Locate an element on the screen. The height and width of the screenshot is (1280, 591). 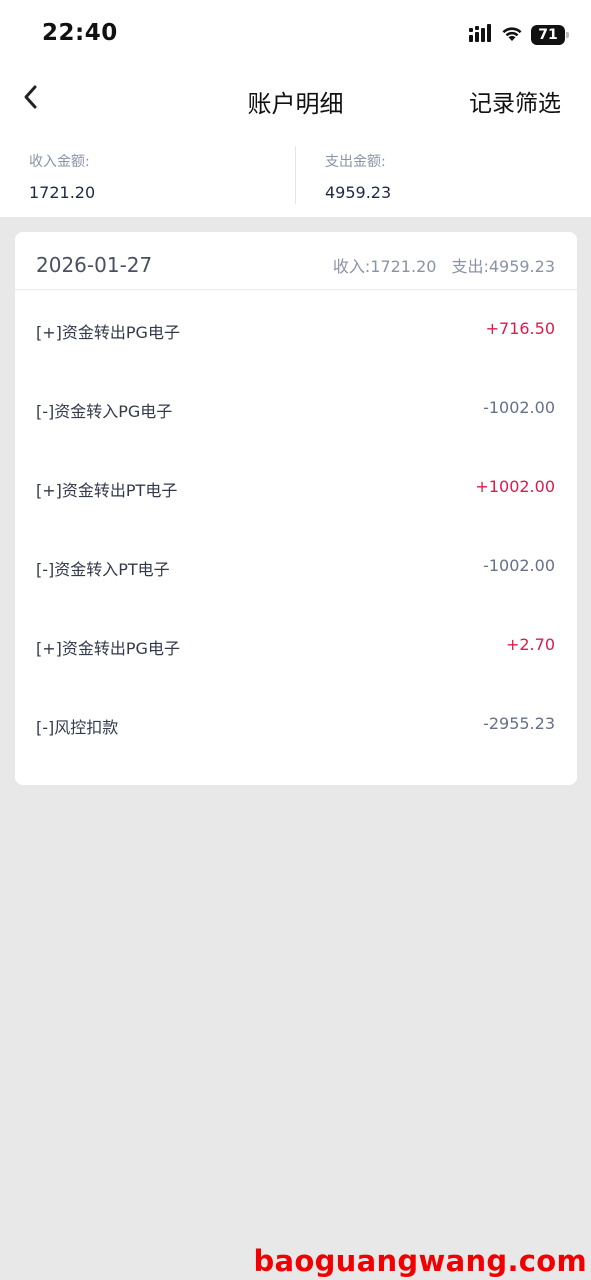
summary-divider is located at coordinates (295, 175).